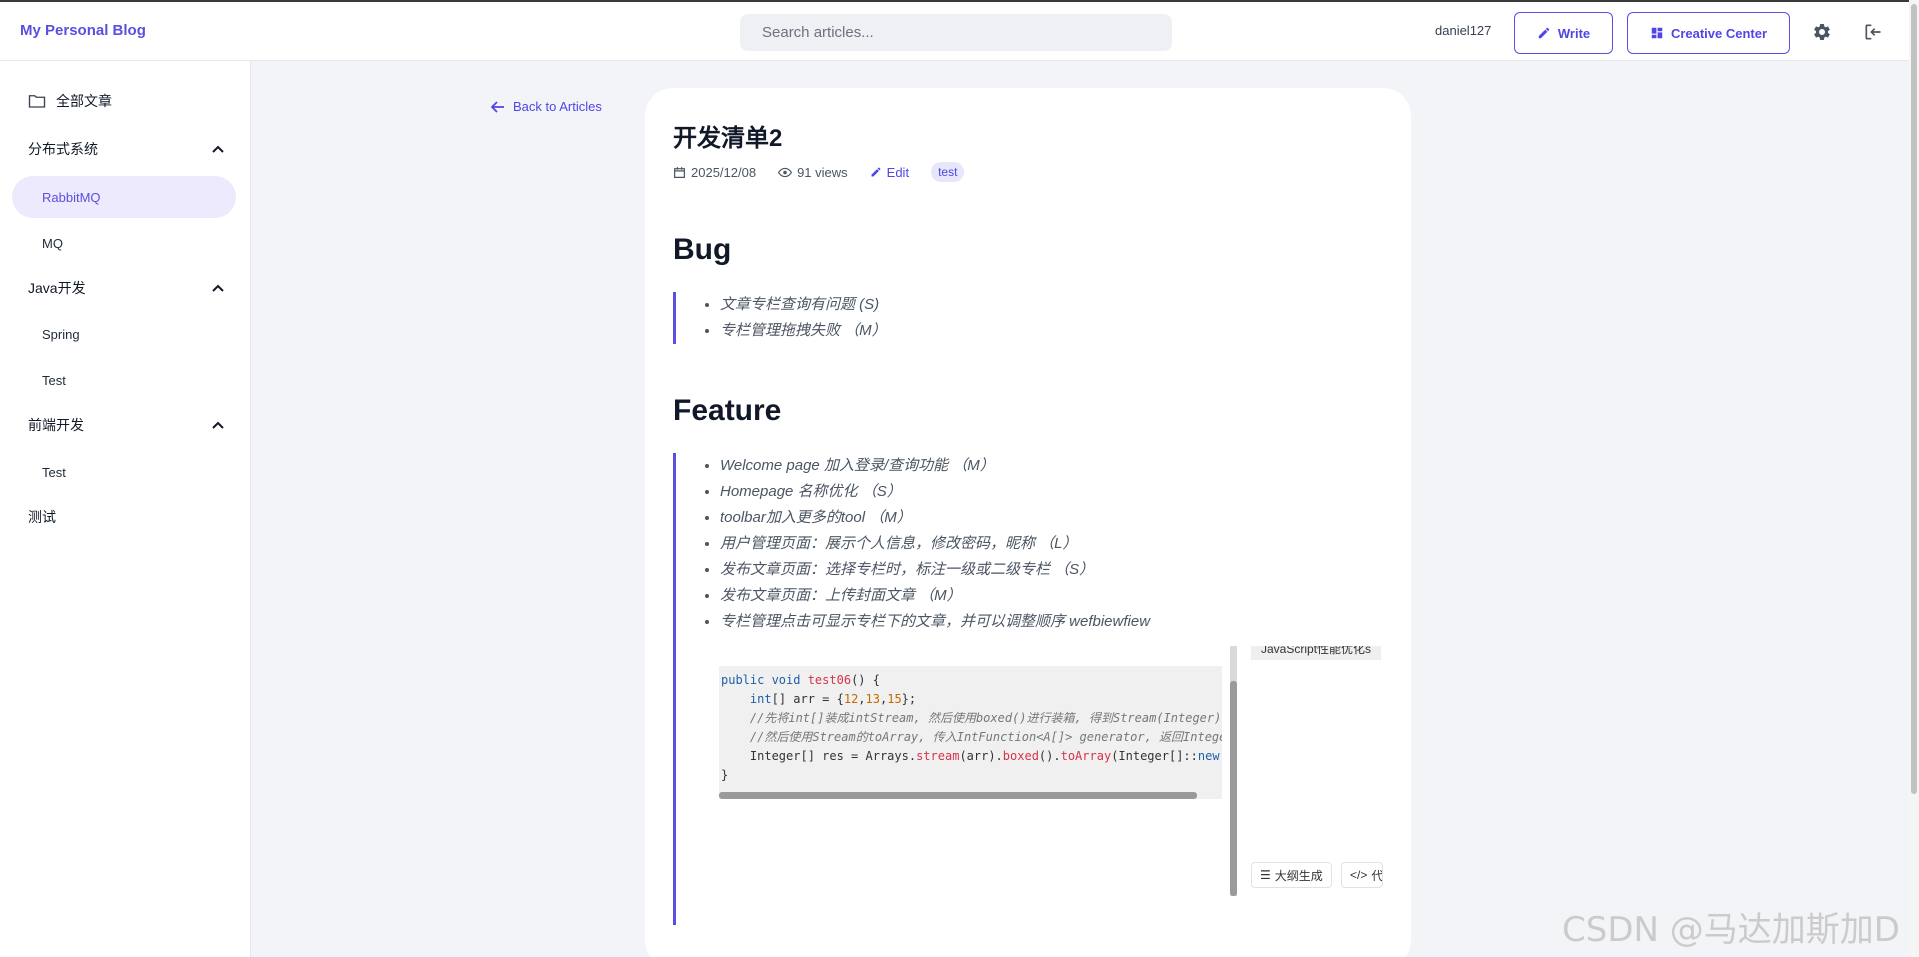 This screenshot has width=1919, height=957. Describe the element at coordinates (1914, 399) in the screenshot. I see `page-scrollbar-thumb` at that location.